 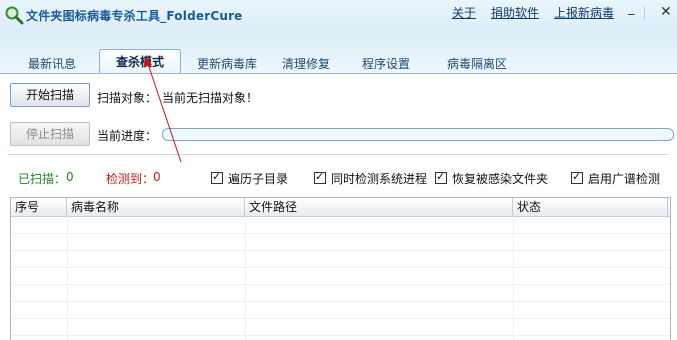 What do you see at coordinates (666, 12) in the screenshot?
I see `close-button: ✕` at bounding box center [666, 12].